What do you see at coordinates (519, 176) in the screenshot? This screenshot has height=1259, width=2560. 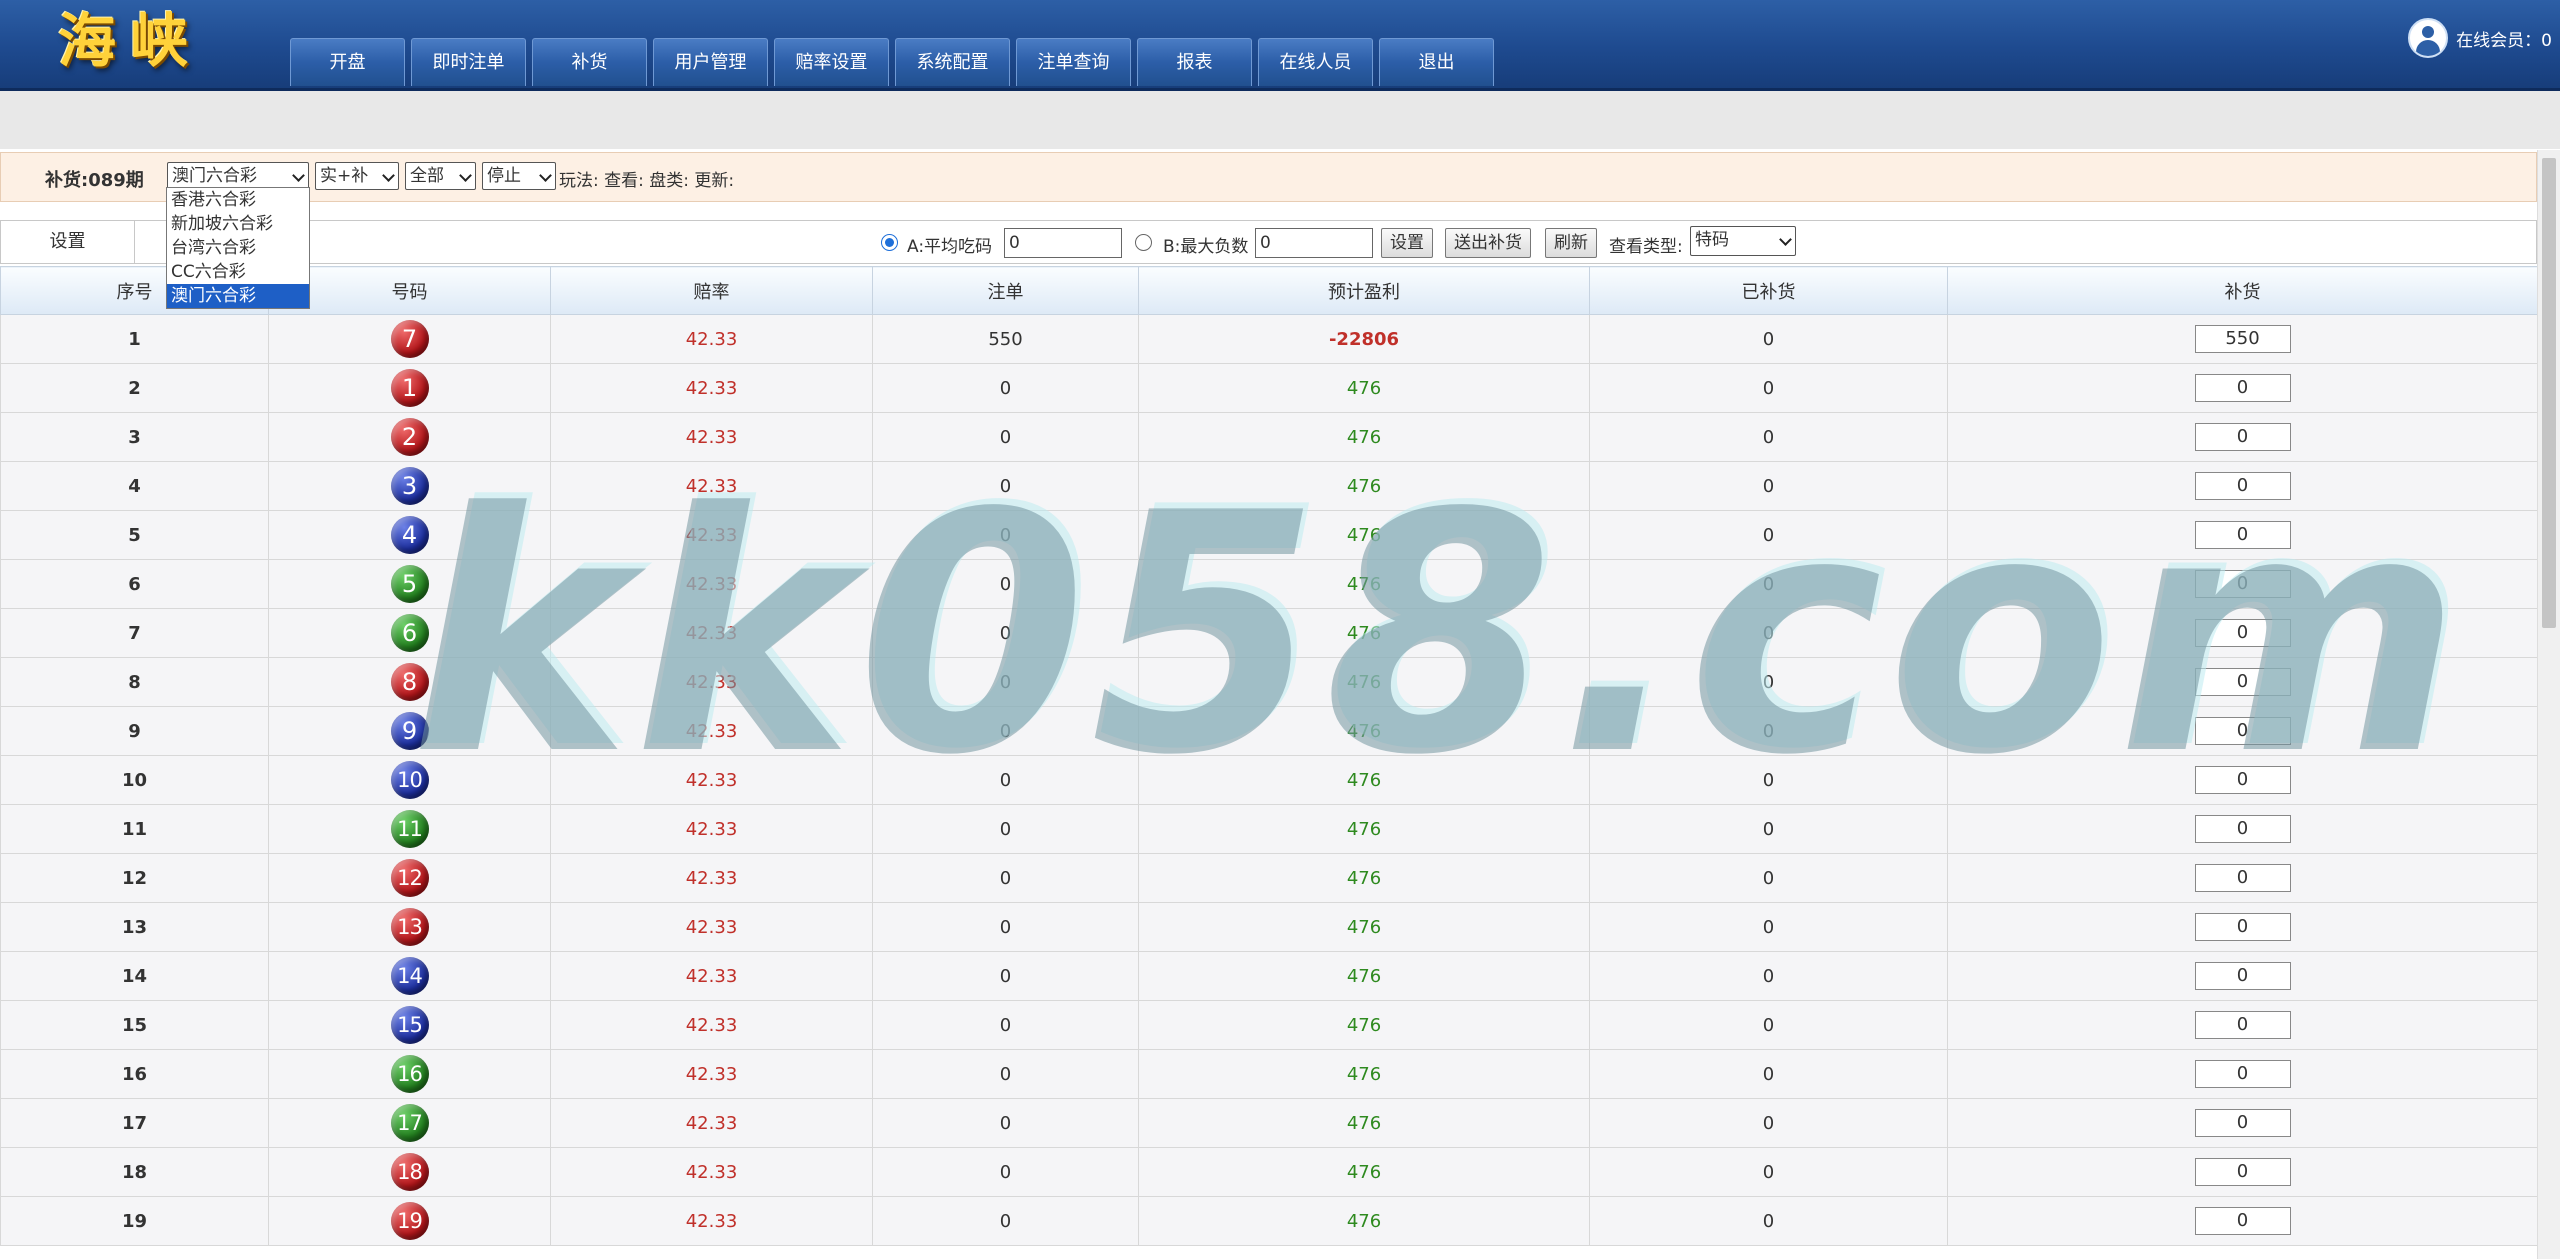 I see `status-select: 停止` at bounding box center [519, 176].